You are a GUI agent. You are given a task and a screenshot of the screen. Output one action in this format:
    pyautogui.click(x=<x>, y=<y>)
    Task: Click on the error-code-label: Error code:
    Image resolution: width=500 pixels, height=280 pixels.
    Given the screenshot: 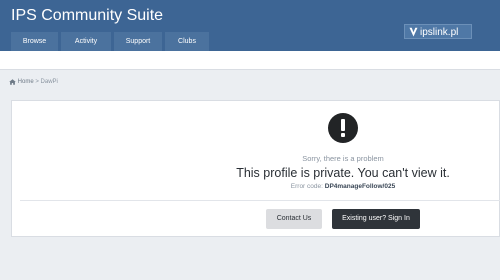 What is the action you would take?
    pyautogui.click(x=306, y=186)
    